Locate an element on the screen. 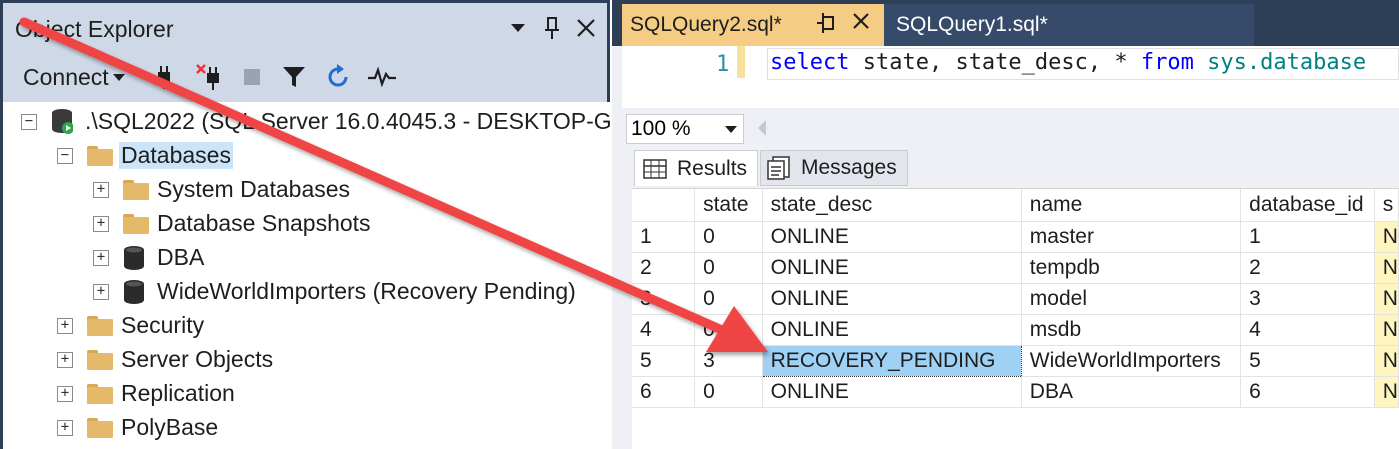  cell-database-id: 6 is located at coordinates (1307, 392).